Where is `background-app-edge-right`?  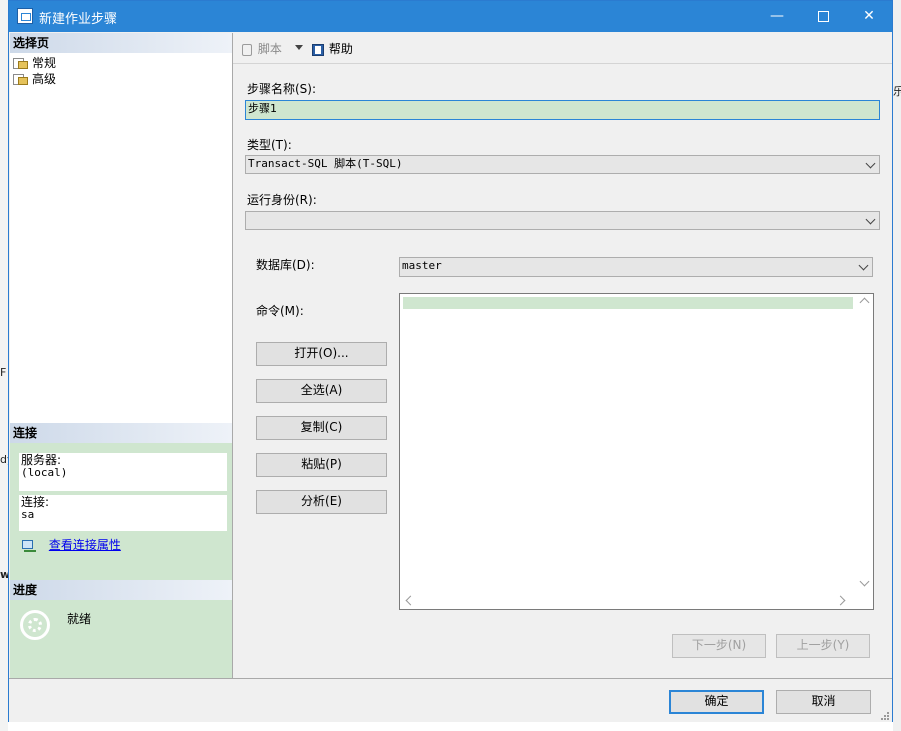 background-app-edge-right is located at coordinates (897, 365).